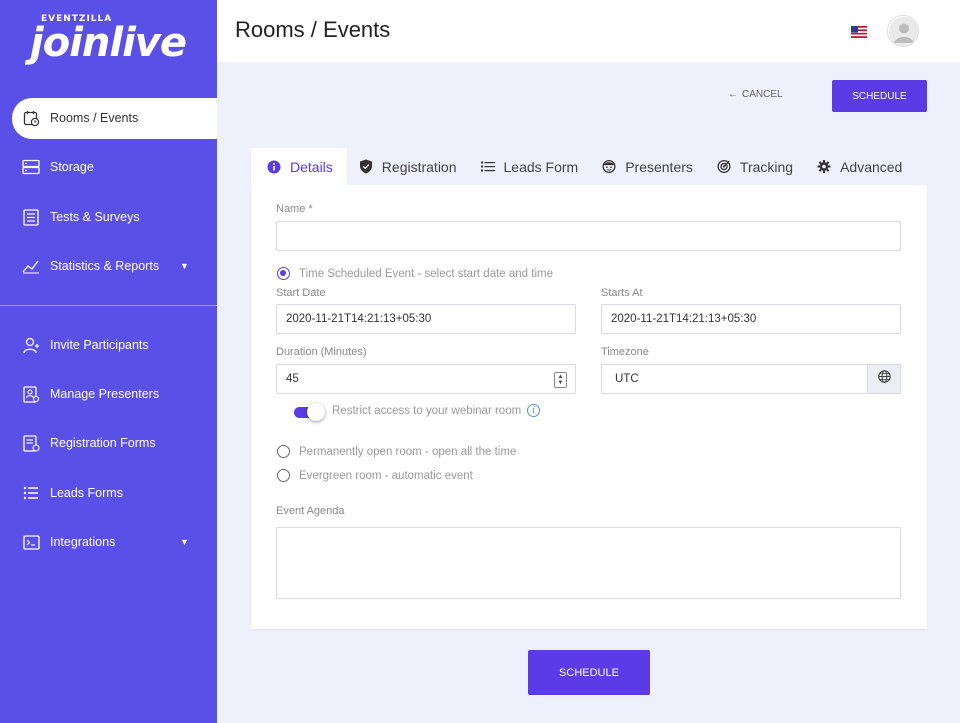 Image resolution: width=960 pixels, height=723 pixels. I want to click on sidebar-item-manage-presenters: Manage Presenters, so click(90, 394).